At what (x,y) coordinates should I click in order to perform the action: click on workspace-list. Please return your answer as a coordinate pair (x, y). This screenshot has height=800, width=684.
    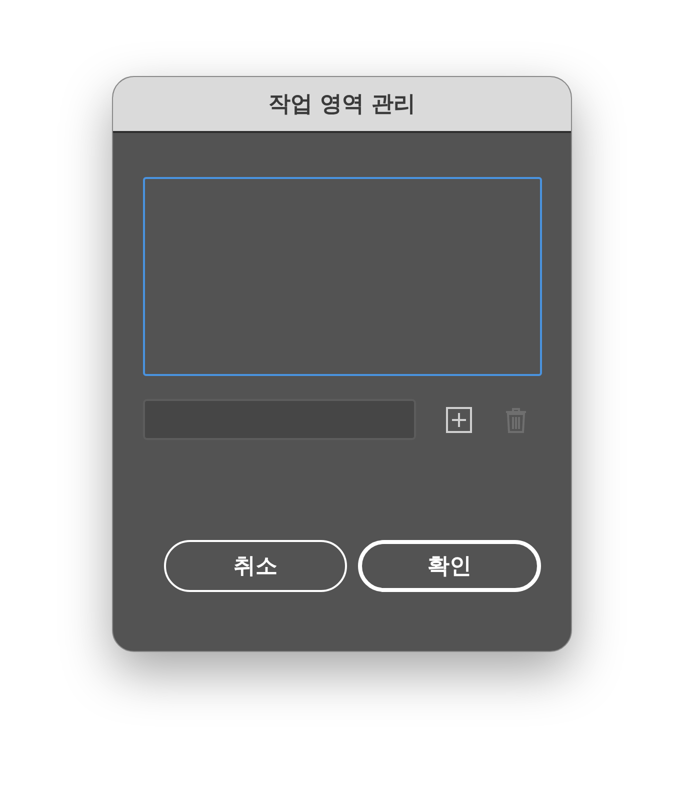
    Looking at the image, I should click on (342, 276).